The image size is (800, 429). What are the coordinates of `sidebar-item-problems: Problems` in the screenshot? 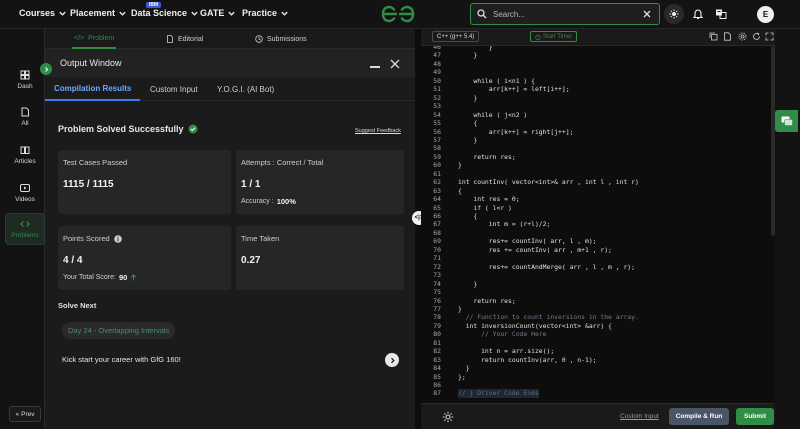 It's located at (25, 229).